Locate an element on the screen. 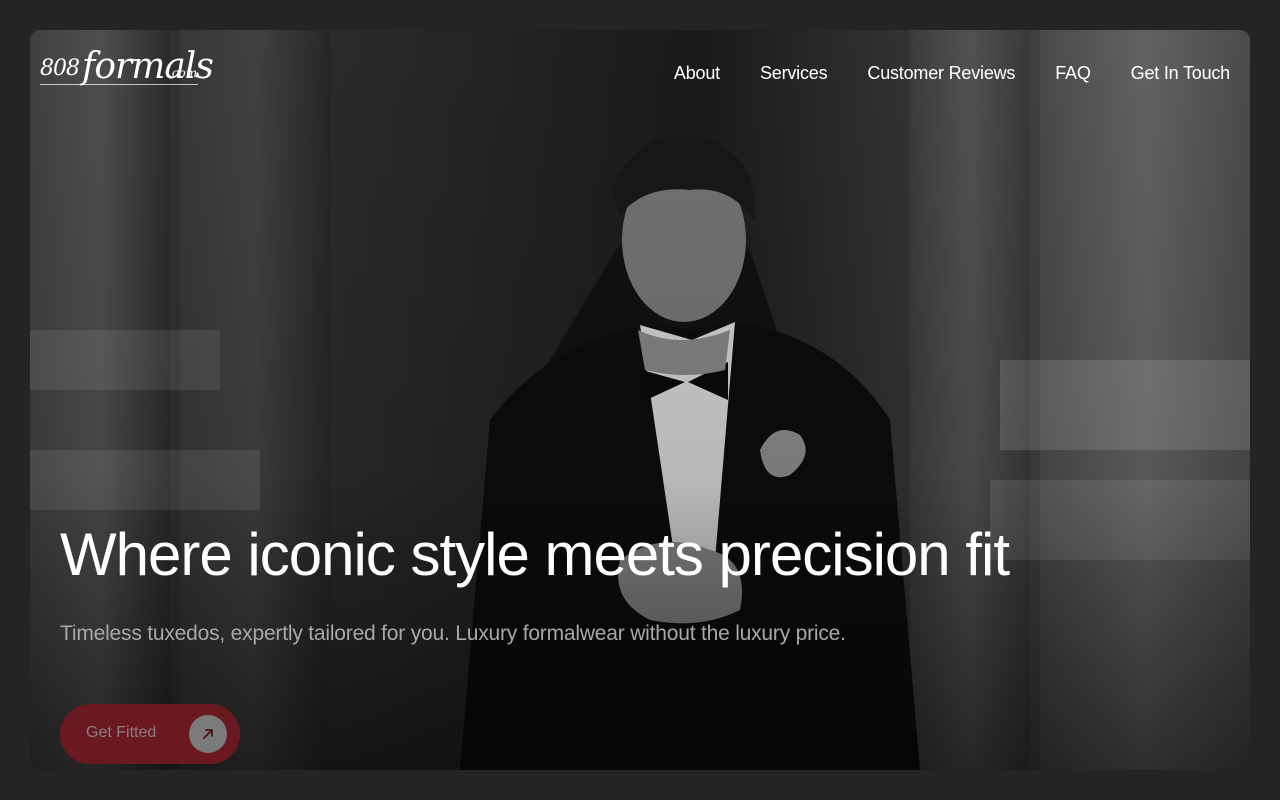 The height and width of the screenshot is (800, 1280). logo-domain: .com is located at coordinates (183, 73).